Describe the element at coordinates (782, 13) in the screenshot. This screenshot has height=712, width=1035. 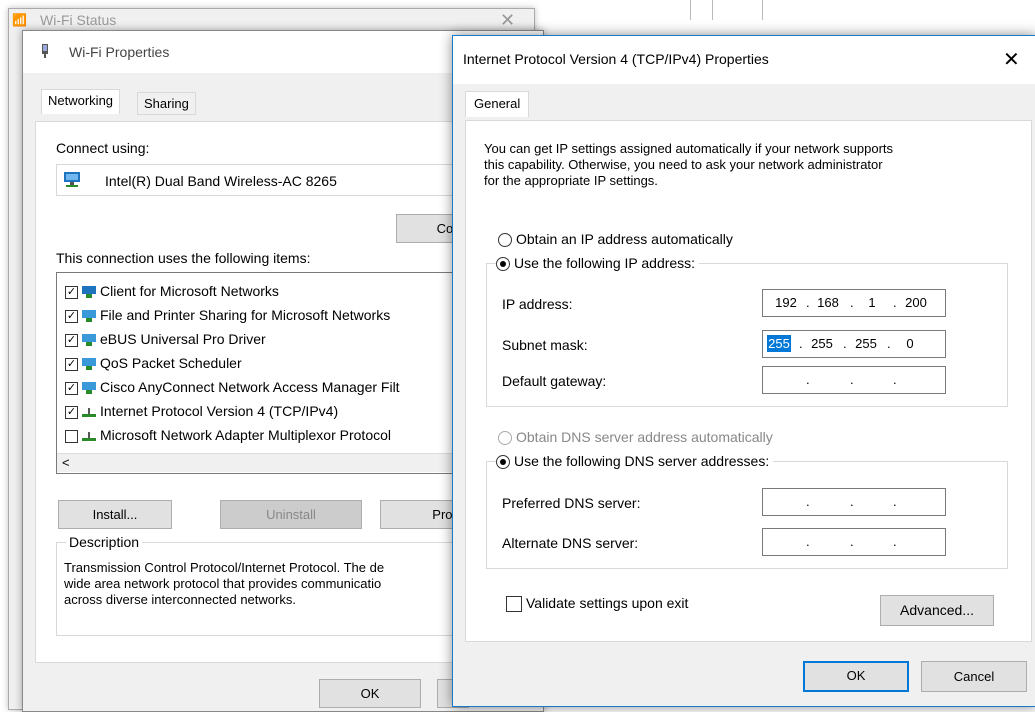
I see `background-toolbar` at that location.